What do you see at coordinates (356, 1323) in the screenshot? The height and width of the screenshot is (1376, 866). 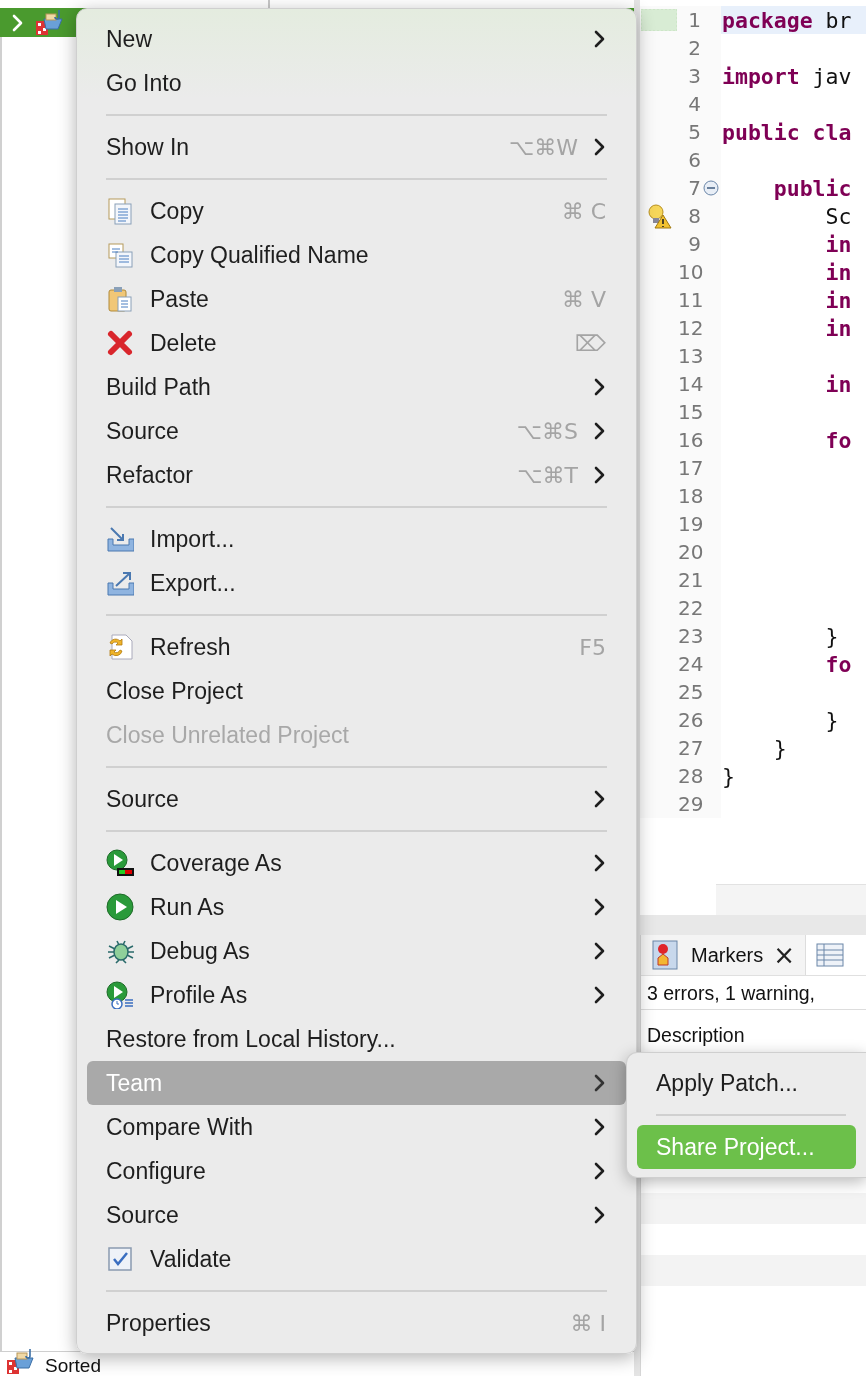 I see `menu-item: Properties ⌘ I` at bounding box center [356, 1323].